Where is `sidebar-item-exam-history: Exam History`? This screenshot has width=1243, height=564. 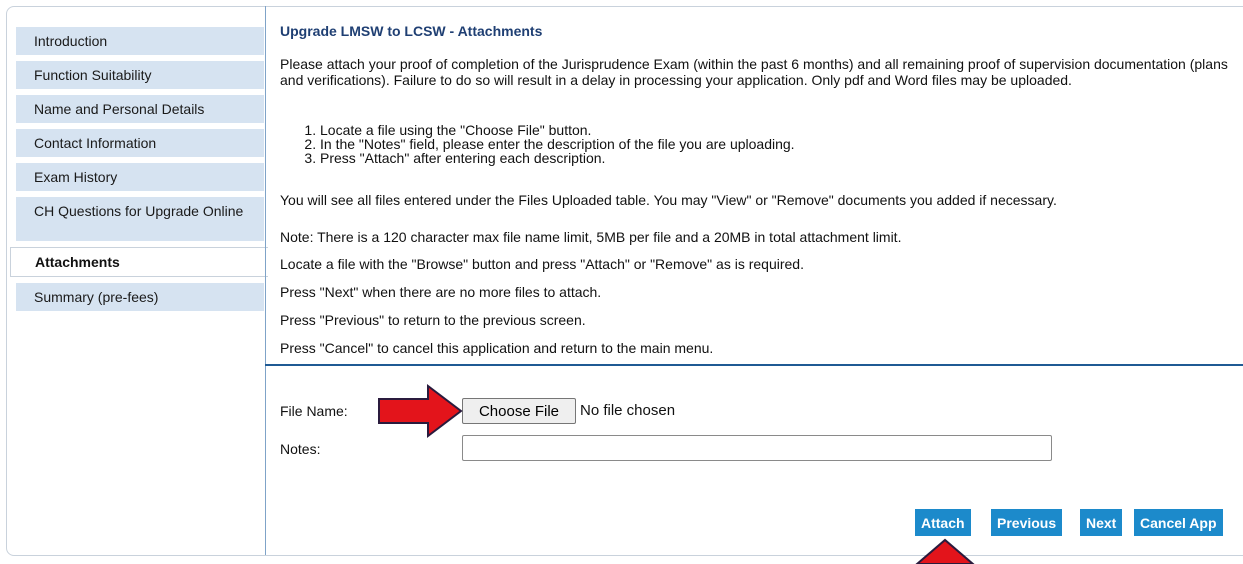
sidebar-item-exam-history: Exam History is located at coordinates (140, 177).